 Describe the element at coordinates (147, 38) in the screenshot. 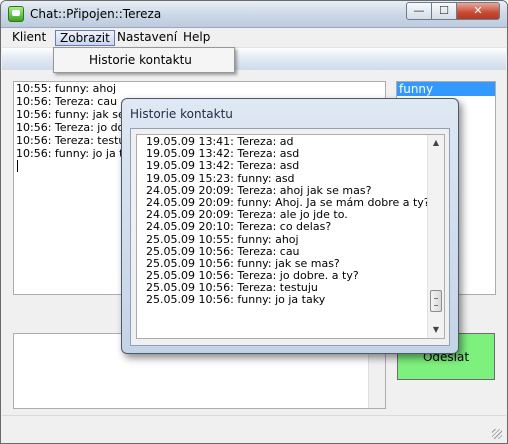

I see `menu-nastaveni: Nastavení` at that location.